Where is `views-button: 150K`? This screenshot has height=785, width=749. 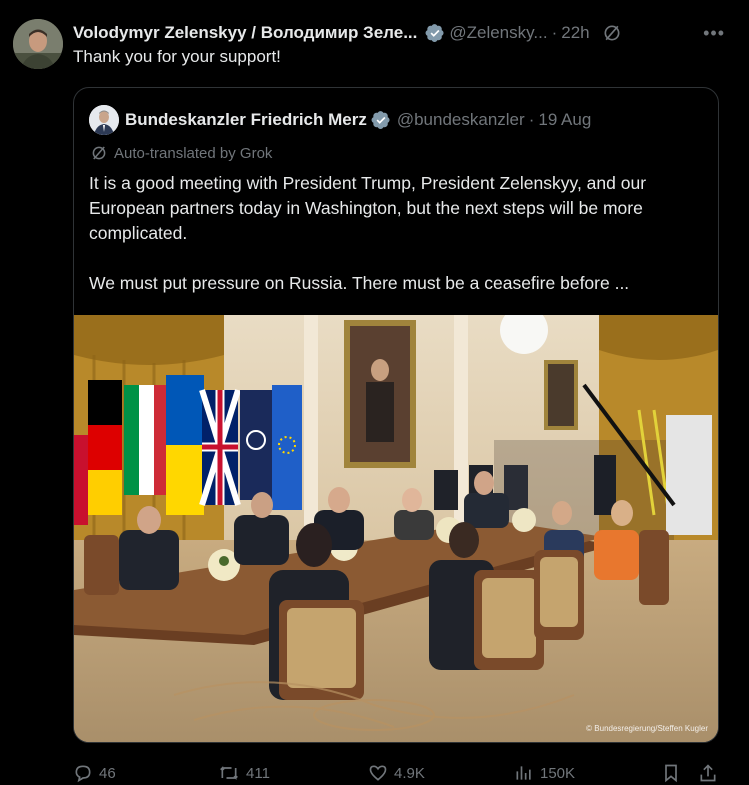 views-button: 150K is located at coordinates (544, 773).